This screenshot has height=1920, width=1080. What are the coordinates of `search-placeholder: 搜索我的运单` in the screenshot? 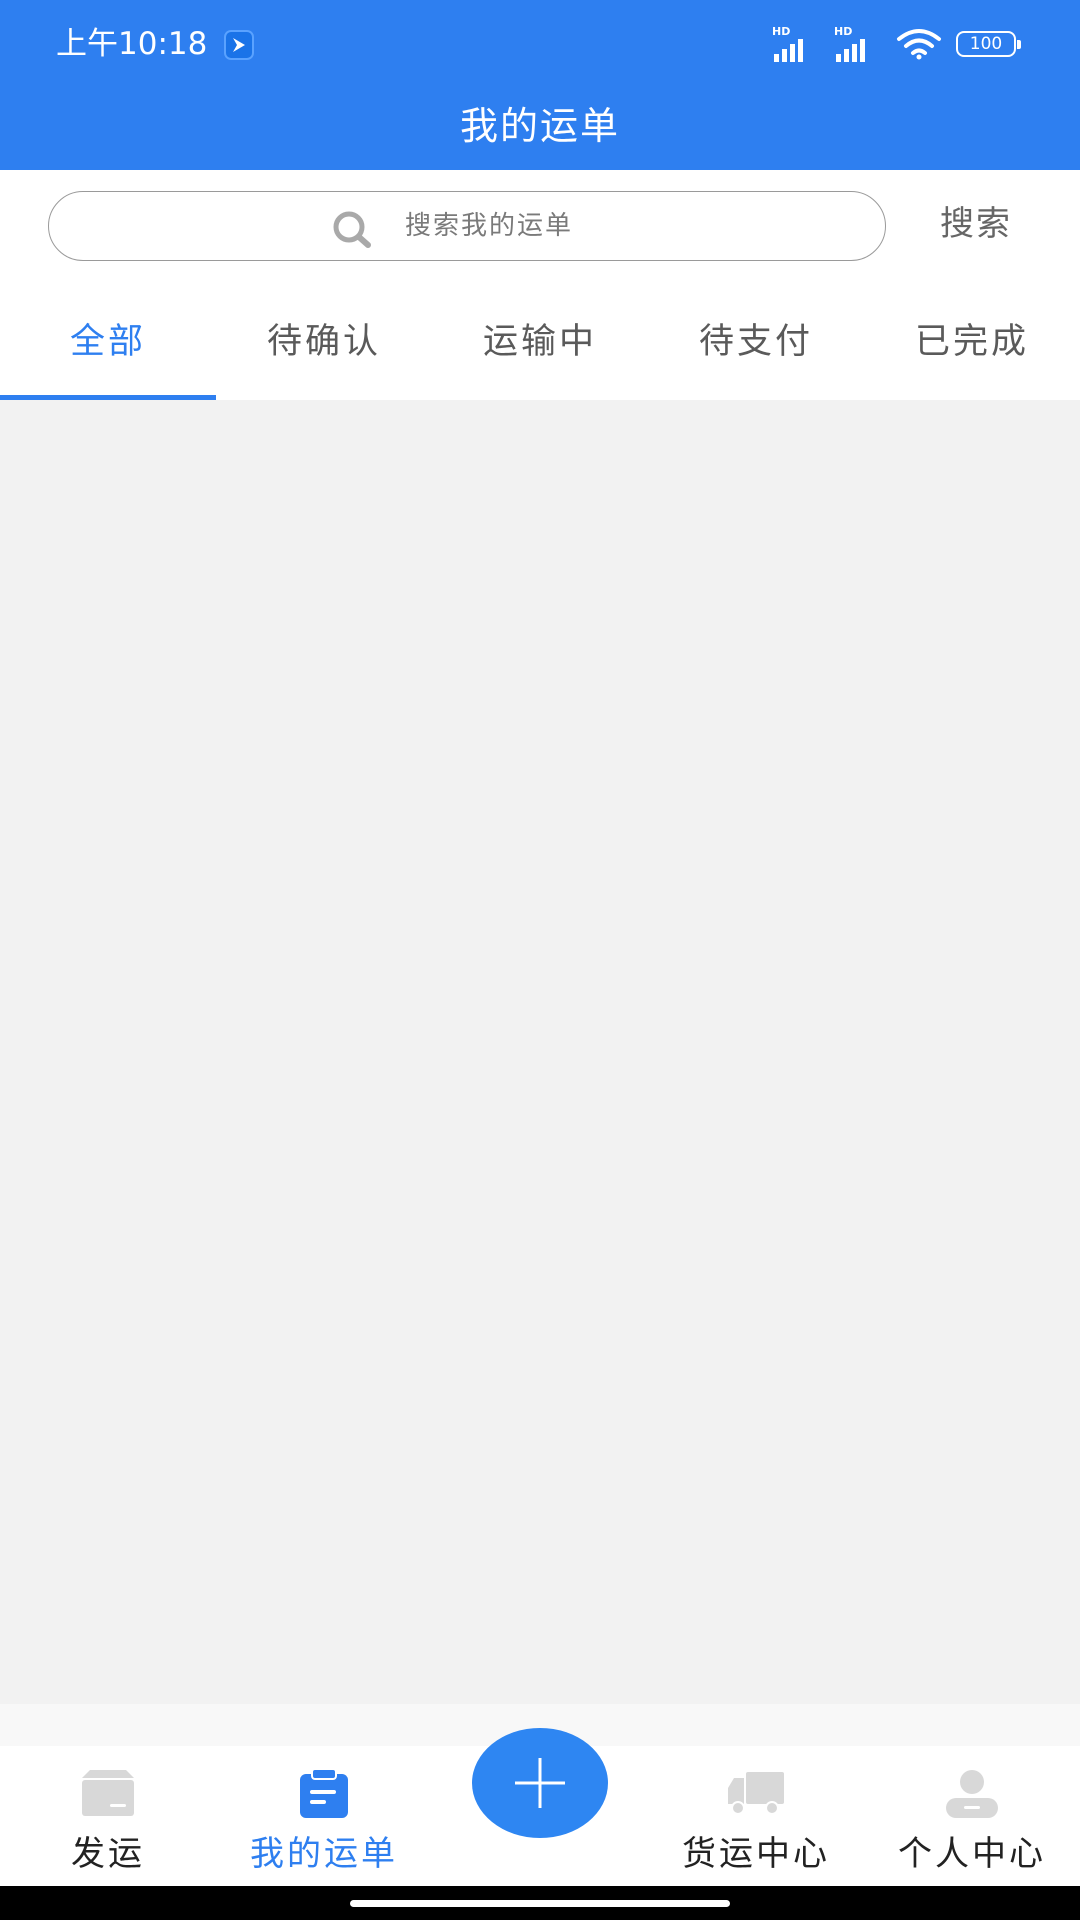 It's located at (489, 226).